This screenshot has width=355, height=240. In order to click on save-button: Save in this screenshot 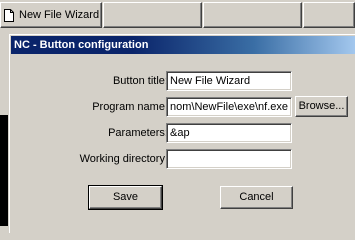, I will do `click(125, 197)`.